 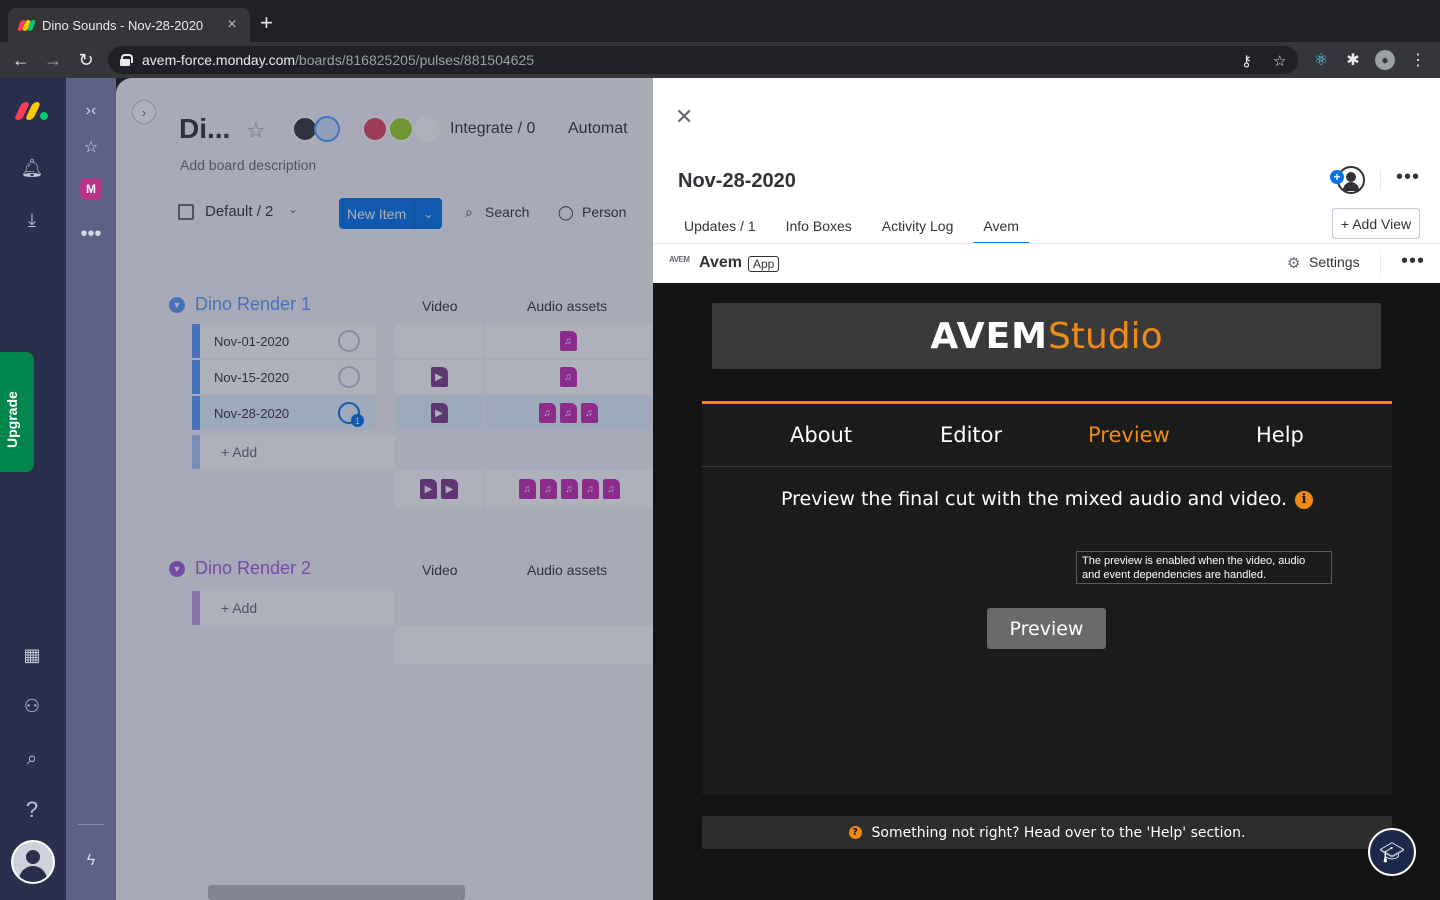 What do you see at coordinates (33, 862) in the screenshot?
I see `user-avatar` at bounding box center [33, 862].